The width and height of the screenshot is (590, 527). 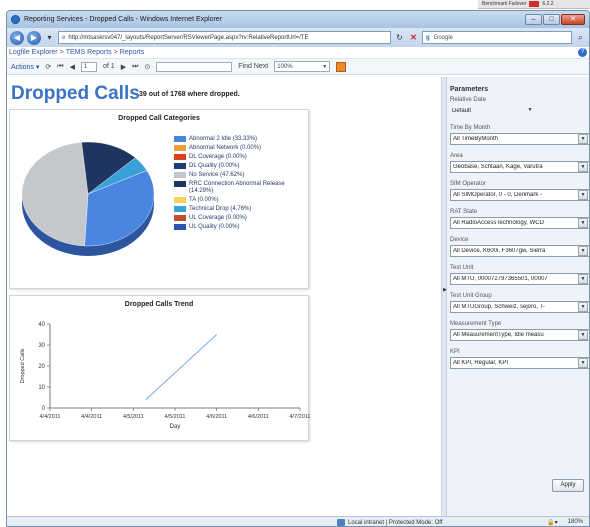 I want to click on collapse-arrow-icon: ▶, so click(x=445, y=290).